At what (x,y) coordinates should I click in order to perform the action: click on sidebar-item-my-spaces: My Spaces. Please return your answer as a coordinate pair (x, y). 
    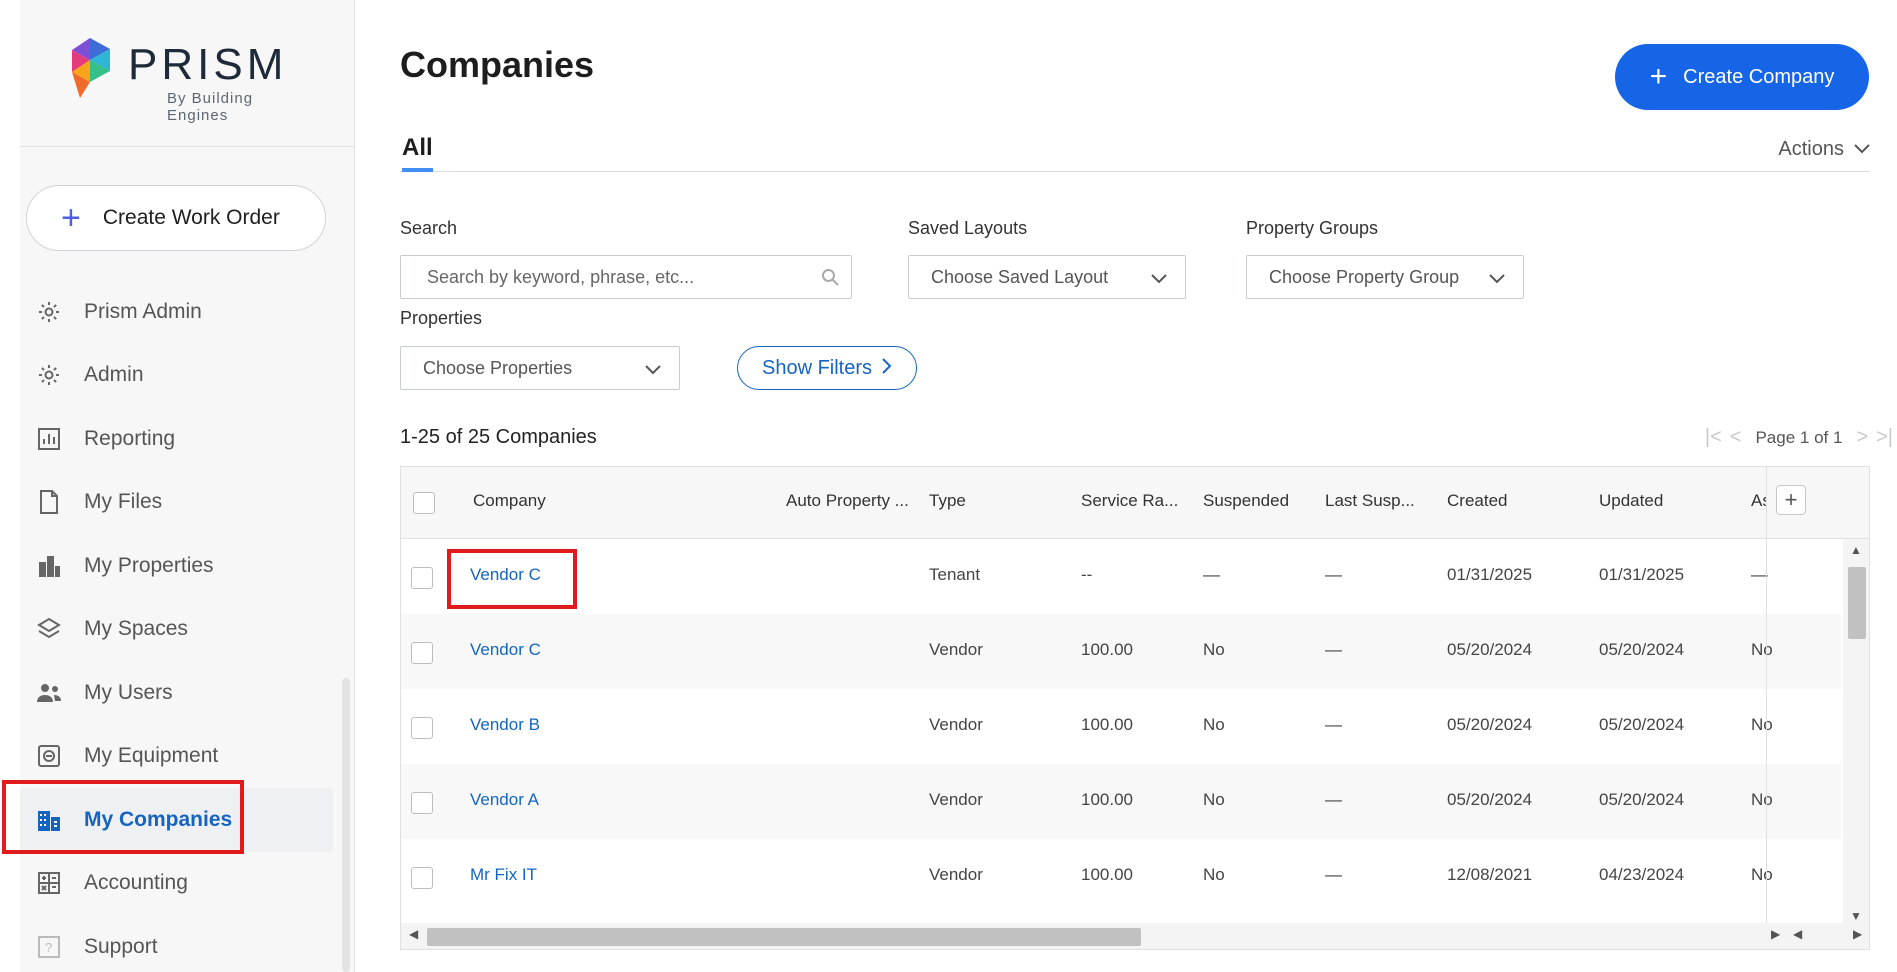
    Looking at the image, I should click on (187, 630).